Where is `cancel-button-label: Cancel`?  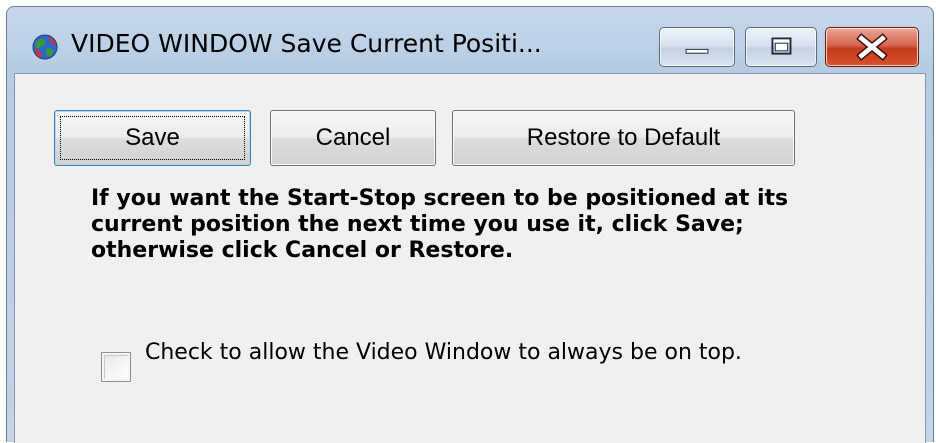
cancel-button-label: Cancel is located at coordinates (353, 137).